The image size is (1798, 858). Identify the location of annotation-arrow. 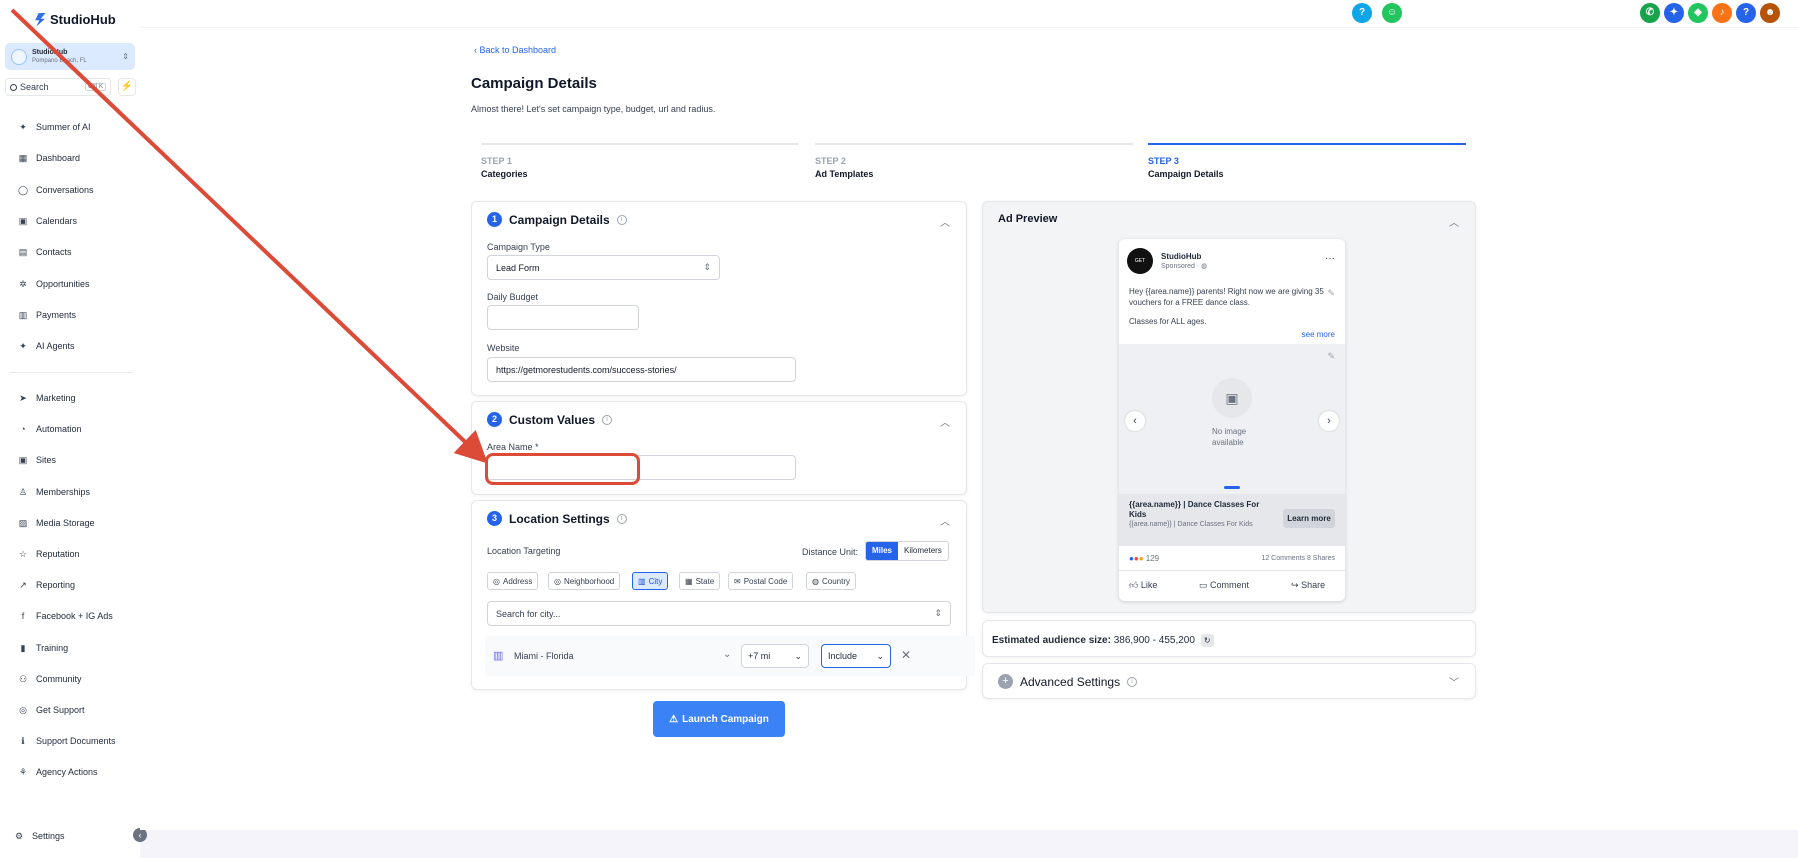
(249, 236).